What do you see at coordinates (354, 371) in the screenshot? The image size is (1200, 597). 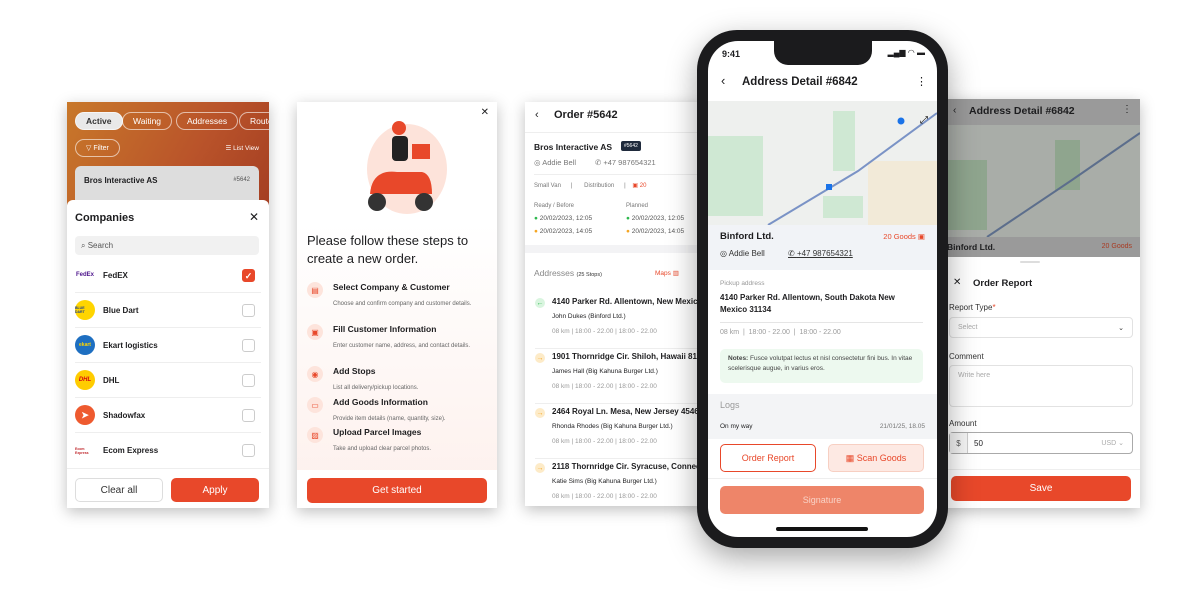 I see `step-title: Add Stops` at bounding box center [354, 371].